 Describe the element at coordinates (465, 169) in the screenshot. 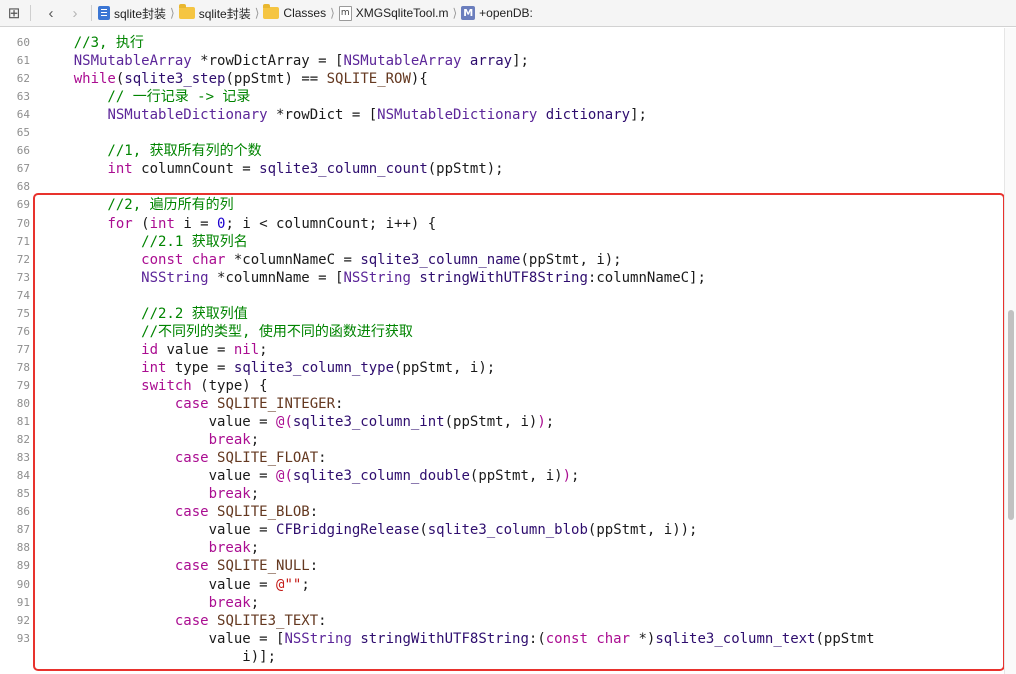

I see `code-token: (ppStmt);` at that location.